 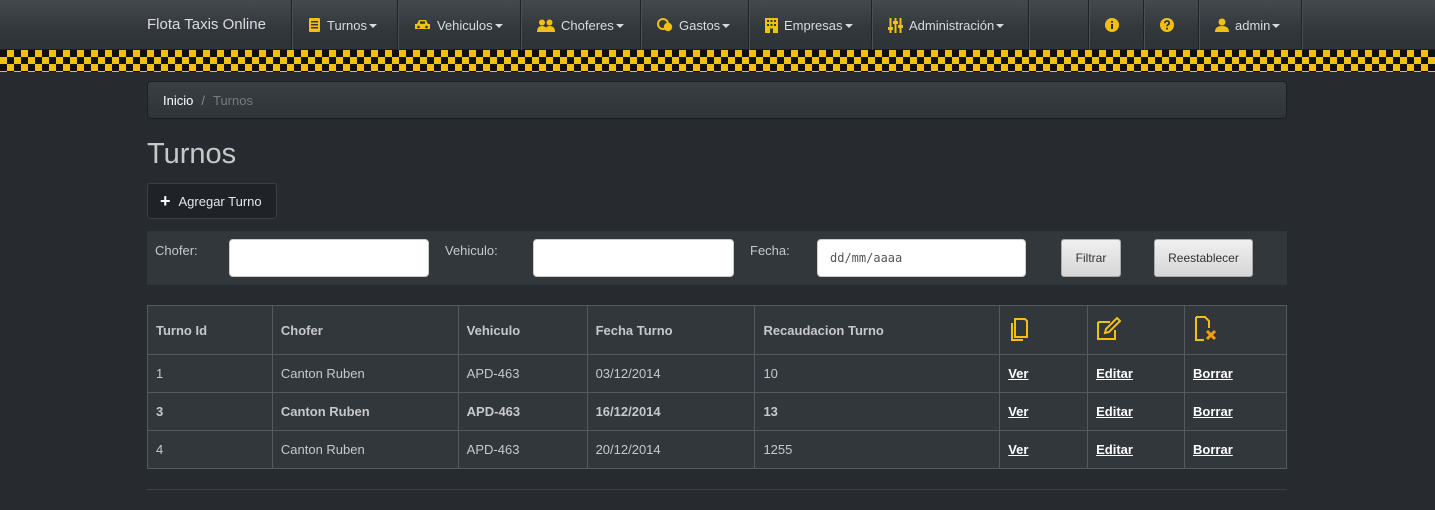 I want to click on menu-gastos: Gastos, so click(x=694, y=25).